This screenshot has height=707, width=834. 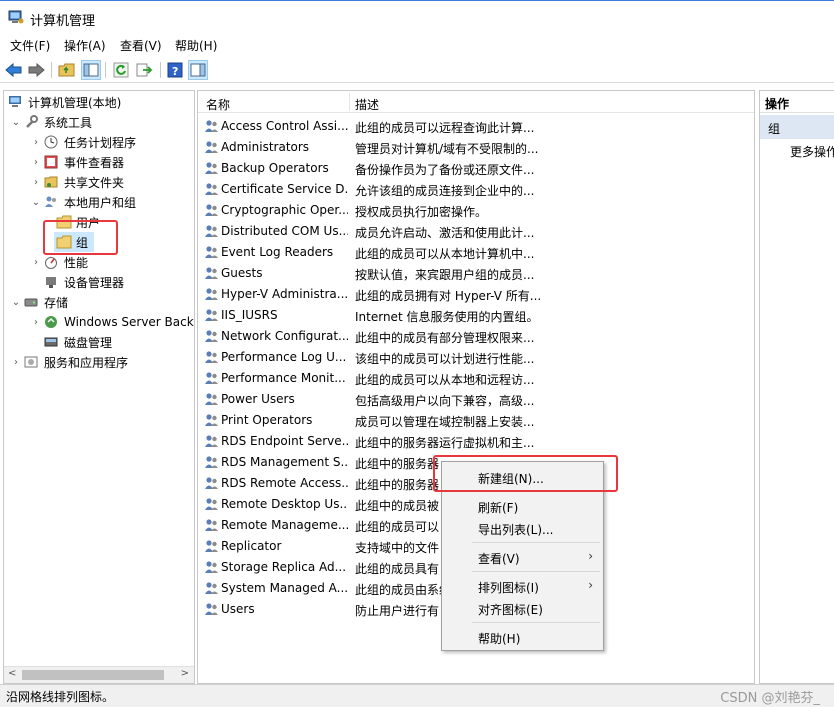 What do you see at coordinates (144, 70) in the screenshot?
I see `export-list-icon` at bounding box center [144, 70].